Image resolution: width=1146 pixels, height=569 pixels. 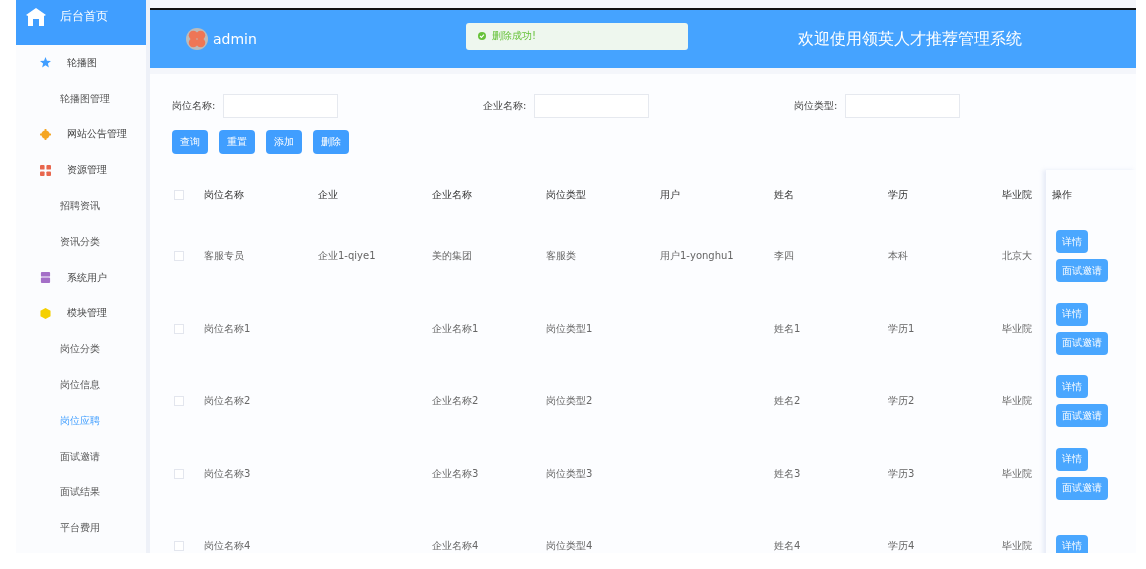 I want to click on action-button: 查询, so click(x=190, y=142).